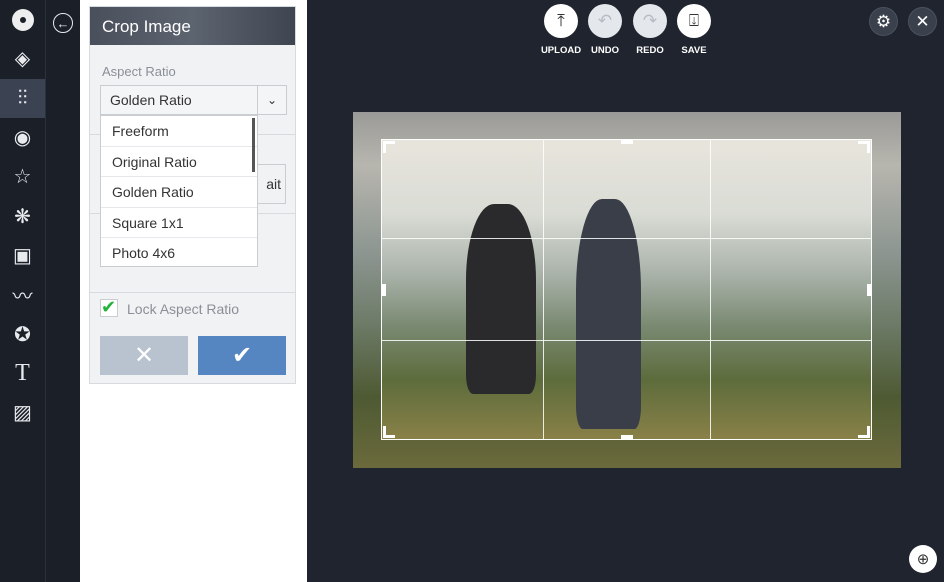 This screenshot has height=582, width=944. I want to click on option-freeform: Freeform, so click(179, 131).